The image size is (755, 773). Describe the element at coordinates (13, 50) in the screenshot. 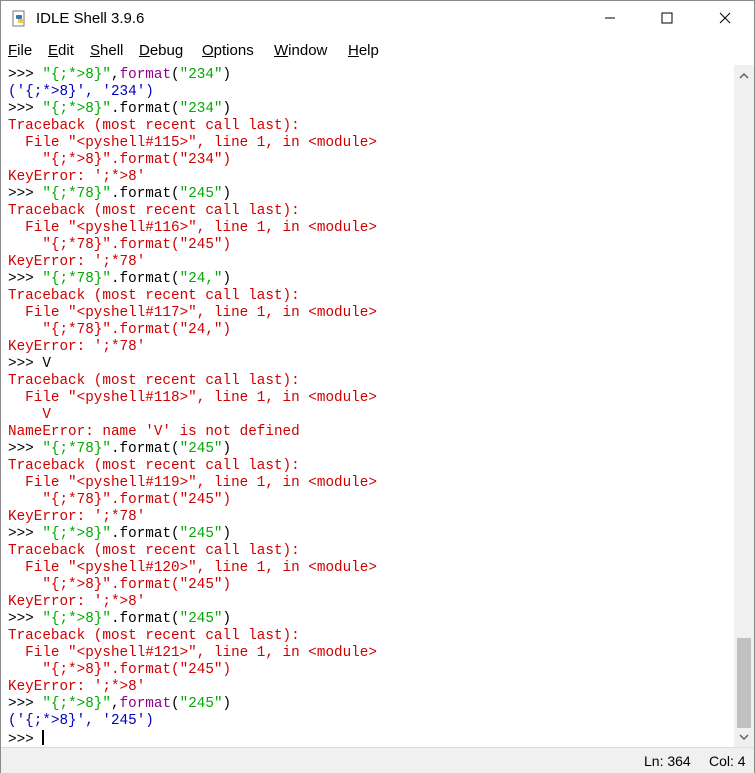

I see `menu-accelerator-letter: F` at that location.